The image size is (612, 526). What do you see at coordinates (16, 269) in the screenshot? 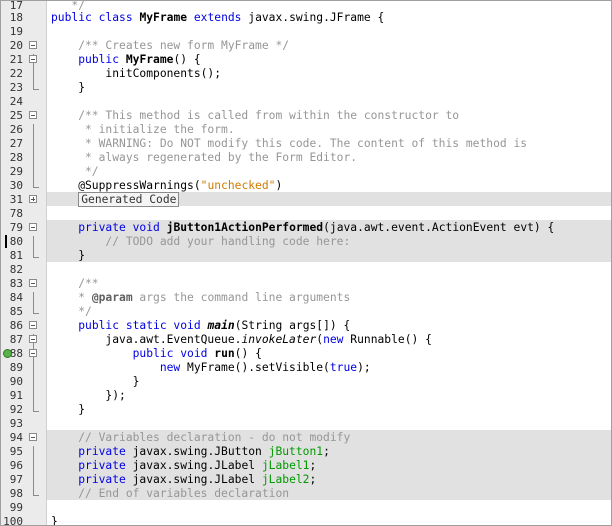
I see `line-number: 82` at bounding box center [16, 269].